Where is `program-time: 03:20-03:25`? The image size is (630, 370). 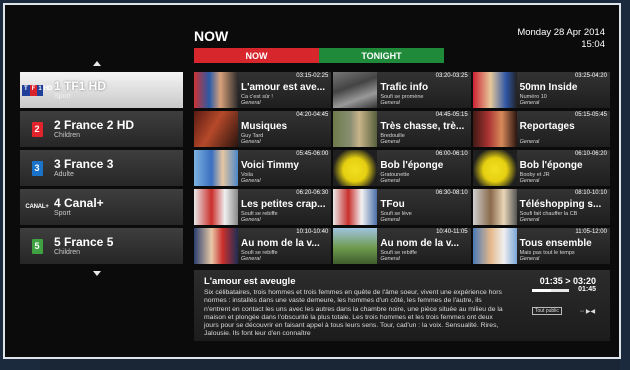 program-time: 03:20-03:25 is located at coordinates (451, 76).